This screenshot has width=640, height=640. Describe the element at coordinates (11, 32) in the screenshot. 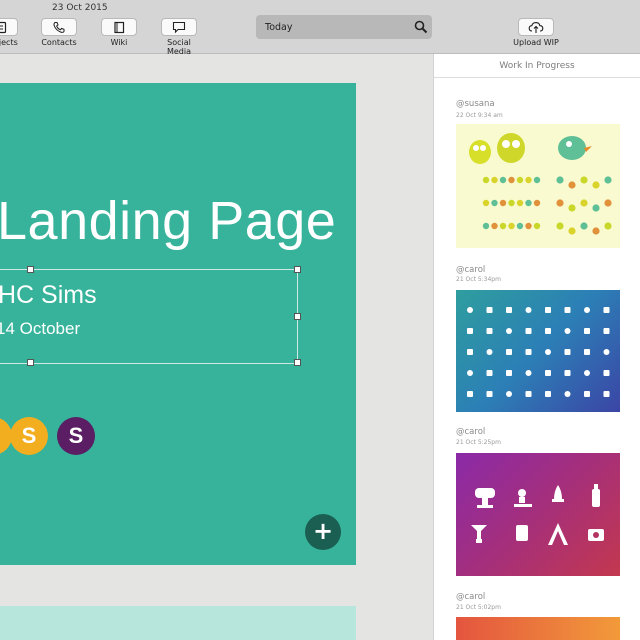

I see `projects-button: Projects` at that location.